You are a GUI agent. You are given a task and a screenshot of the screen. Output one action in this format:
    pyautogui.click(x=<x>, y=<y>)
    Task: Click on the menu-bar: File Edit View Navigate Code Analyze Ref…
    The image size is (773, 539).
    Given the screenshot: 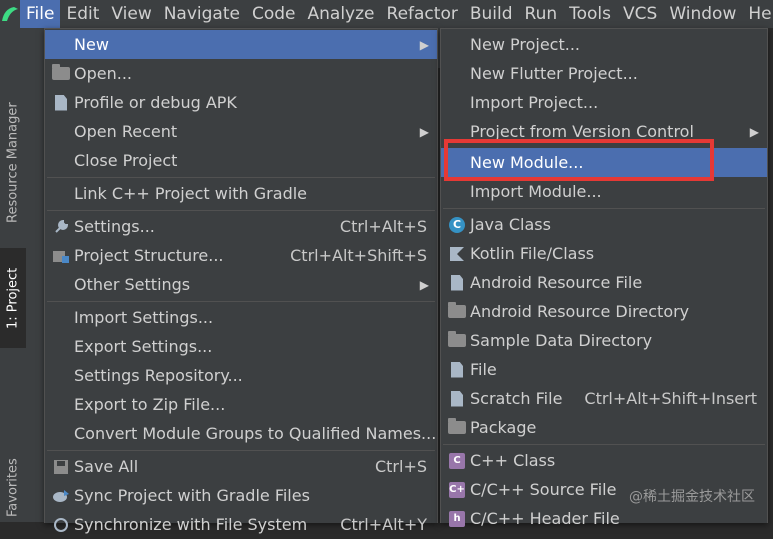 What is the action you would take?
    pyautogui.click(x=386, y=14)
    